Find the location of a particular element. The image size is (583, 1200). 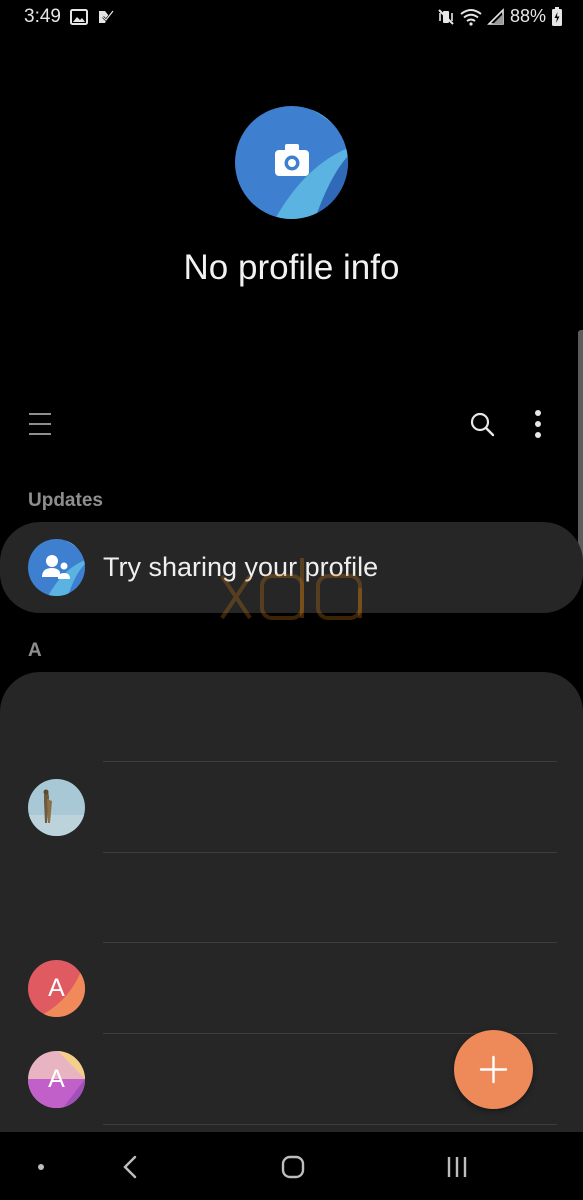

list-item: A is located at coordinates (291, 988).